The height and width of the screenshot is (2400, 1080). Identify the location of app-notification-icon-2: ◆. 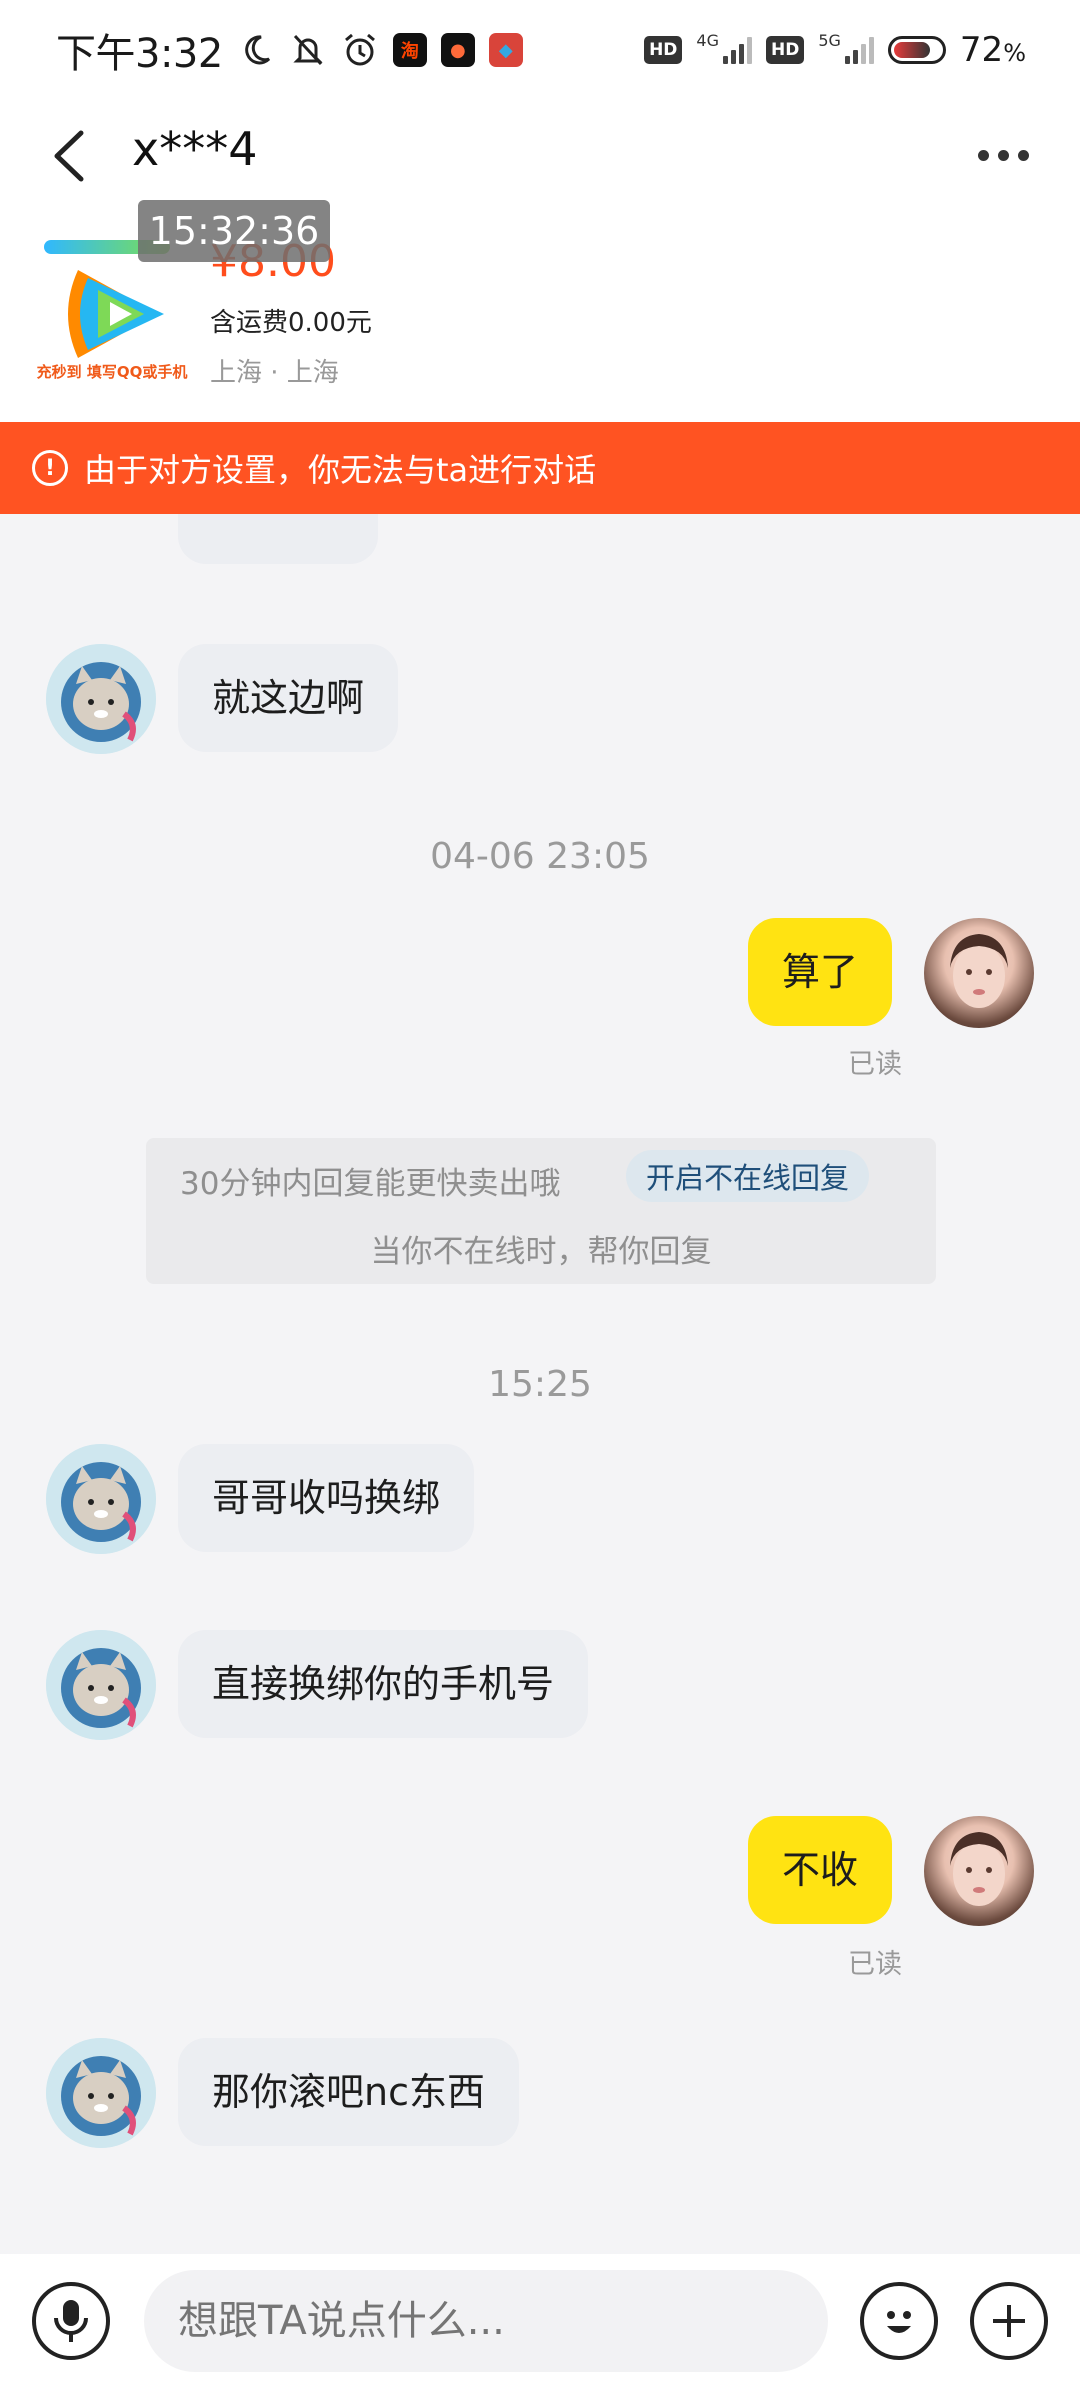
(505, 50).